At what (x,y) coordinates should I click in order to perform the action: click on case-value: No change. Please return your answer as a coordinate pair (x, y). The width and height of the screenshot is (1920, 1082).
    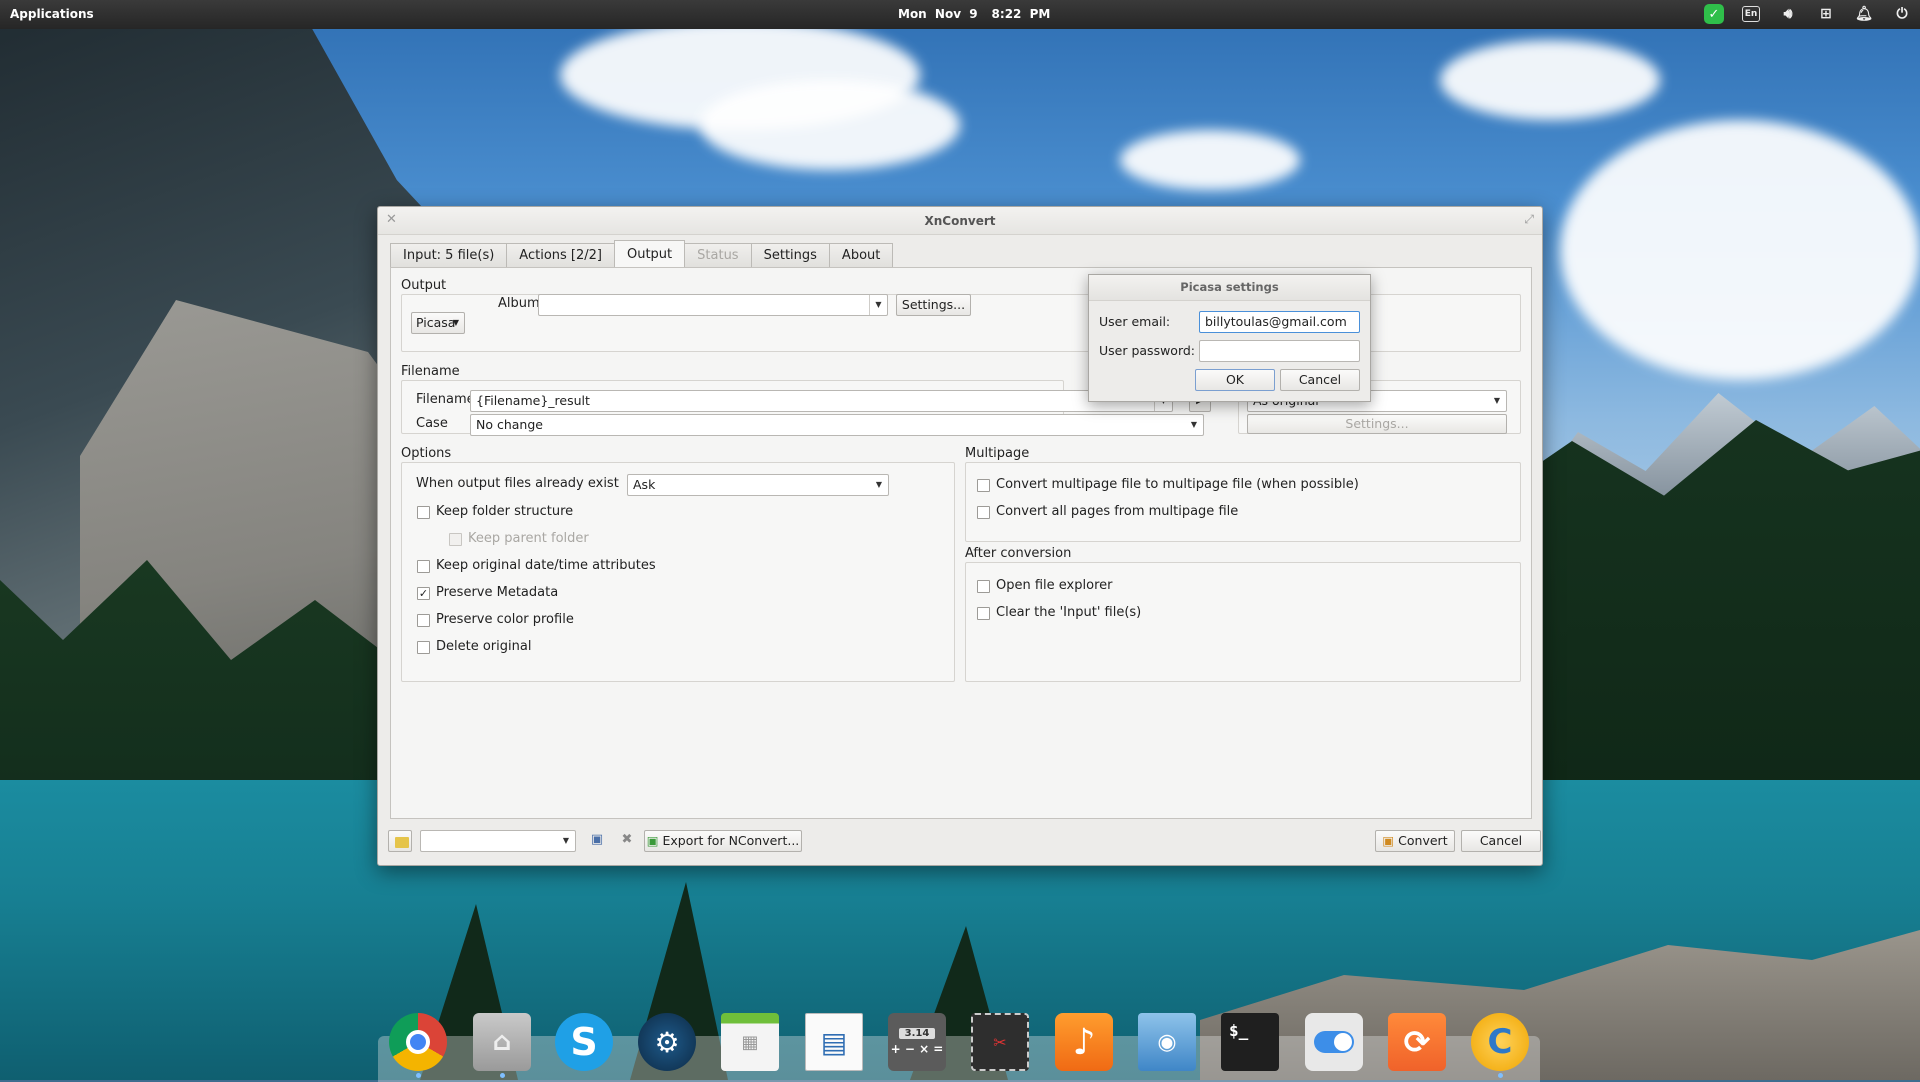
    Looking at the image, I should click on (509, 424).